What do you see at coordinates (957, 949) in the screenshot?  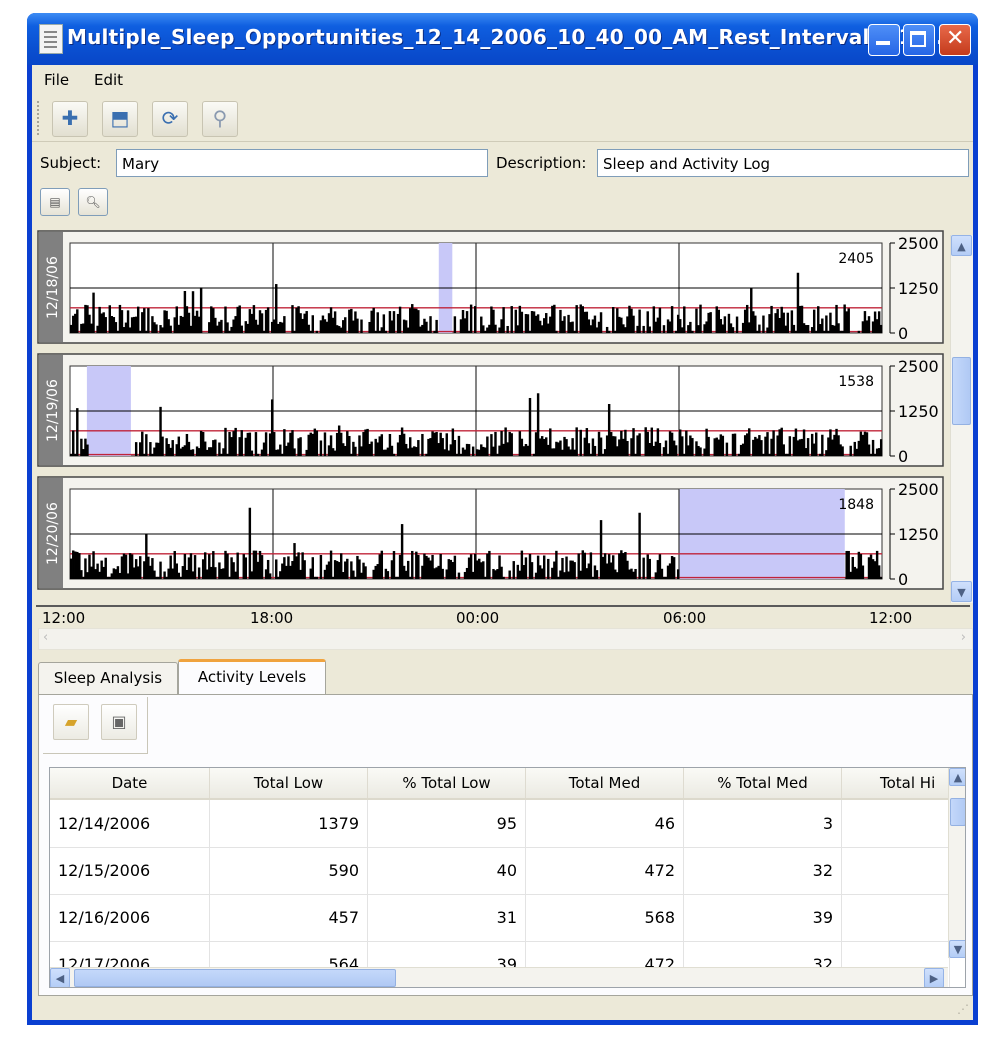 I see `table-scroll-down-button: ▼` at bounding box center [957, 949].